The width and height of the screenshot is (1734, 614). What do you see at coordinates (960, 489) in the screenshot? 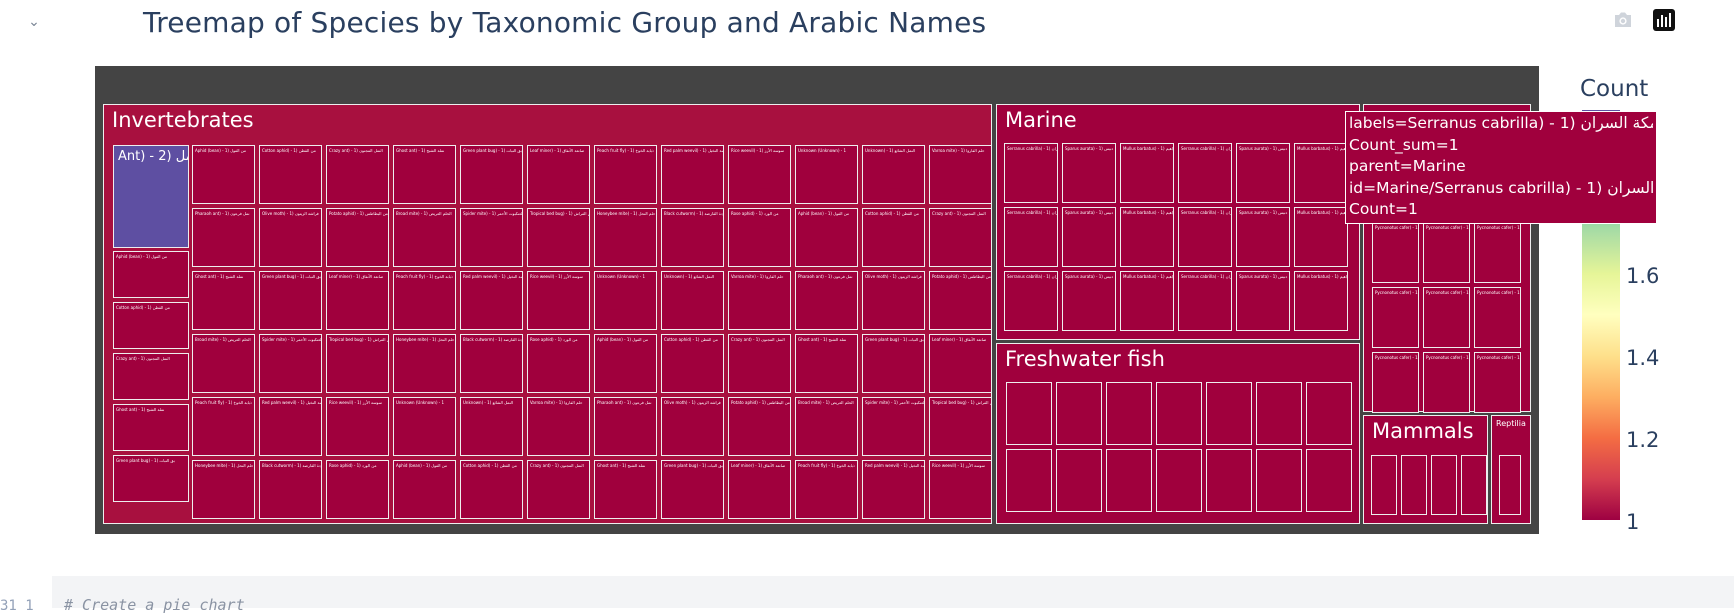
I see `leaf-invertebrates-71: Rice weevil) - 1) سوسة الأرز` at bounding box center [960, 489].